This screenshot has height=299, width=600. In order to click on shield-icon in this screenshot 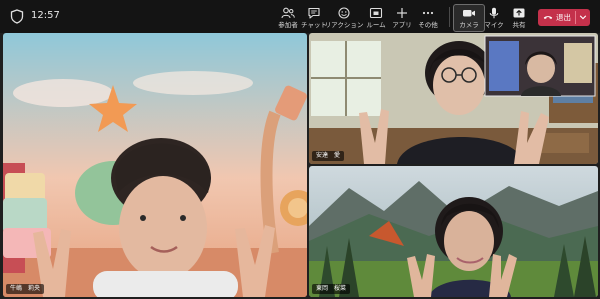, I will do `click(17, 16)`.